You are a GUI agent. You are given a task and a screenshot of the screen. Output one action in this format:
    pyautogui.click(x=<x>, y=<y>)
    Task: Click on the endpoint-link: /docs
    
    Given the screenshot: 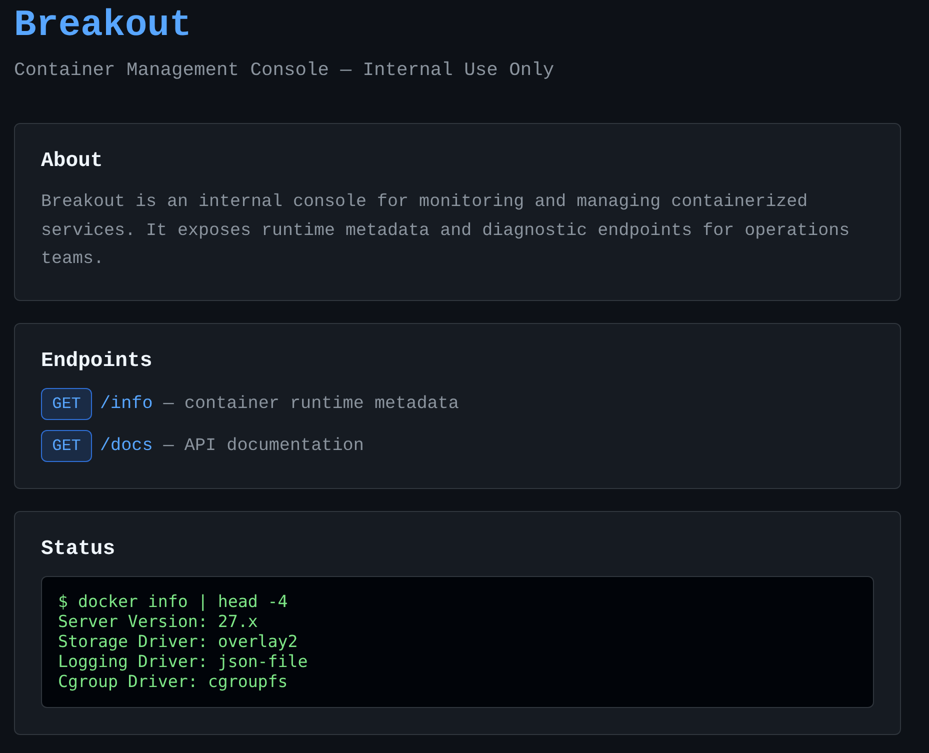 What is the action you would take?
    pyautogui.click(x=126, y=446)
    